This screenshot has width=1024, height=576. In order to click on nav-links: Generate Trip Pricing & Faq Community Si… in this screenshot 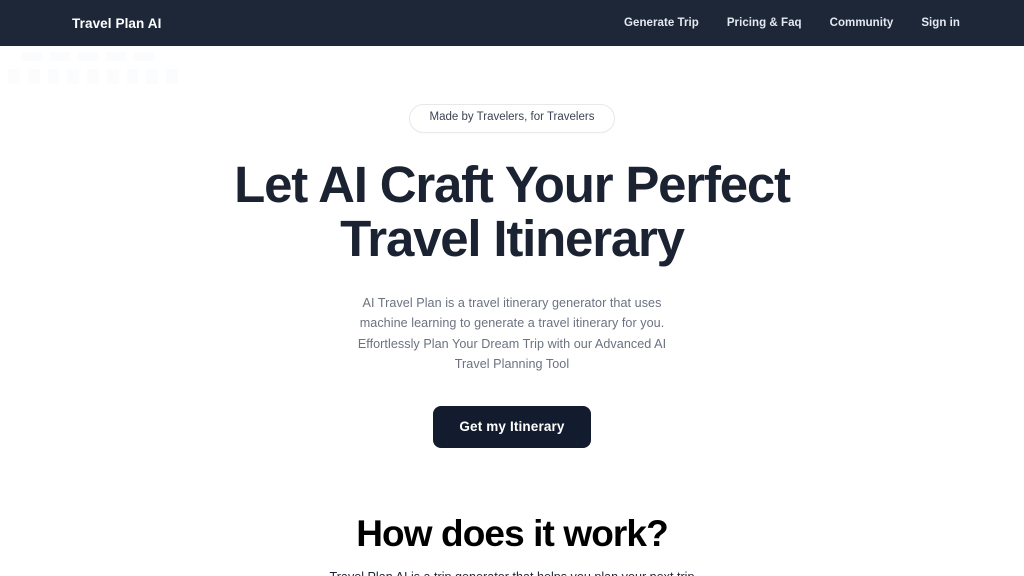, I will do `click(792, 23)`.